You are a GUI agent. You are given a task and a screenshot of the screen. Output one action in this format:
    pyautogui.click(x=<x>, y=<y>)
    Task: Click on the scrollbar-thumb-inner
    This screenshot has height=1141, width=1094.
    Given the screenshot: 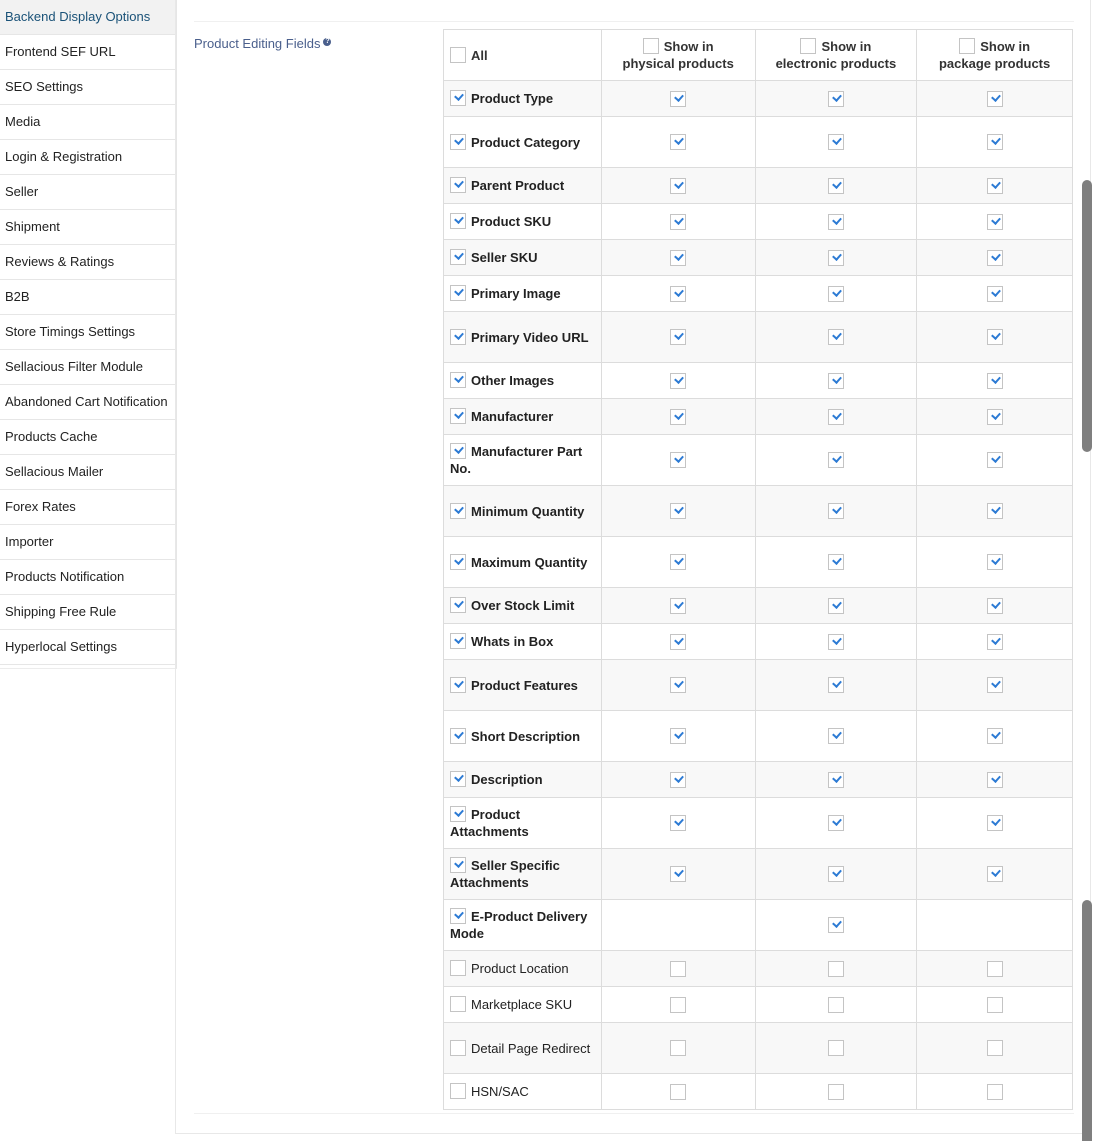 What is the action you would take?
    pyautogui.click(x=1087, y=316)
    